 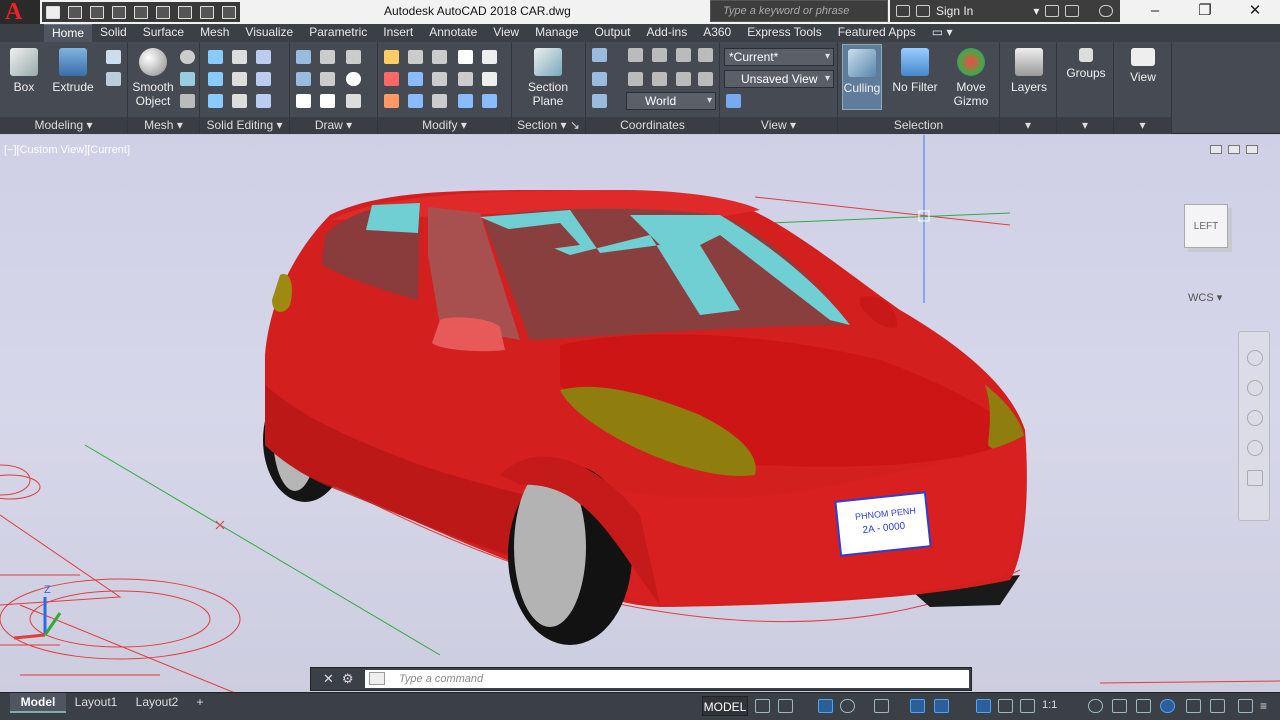 What do you see at coordinates (207, 12) in the screenshot?
I see `share-icon` at bounding box center [207, 12].